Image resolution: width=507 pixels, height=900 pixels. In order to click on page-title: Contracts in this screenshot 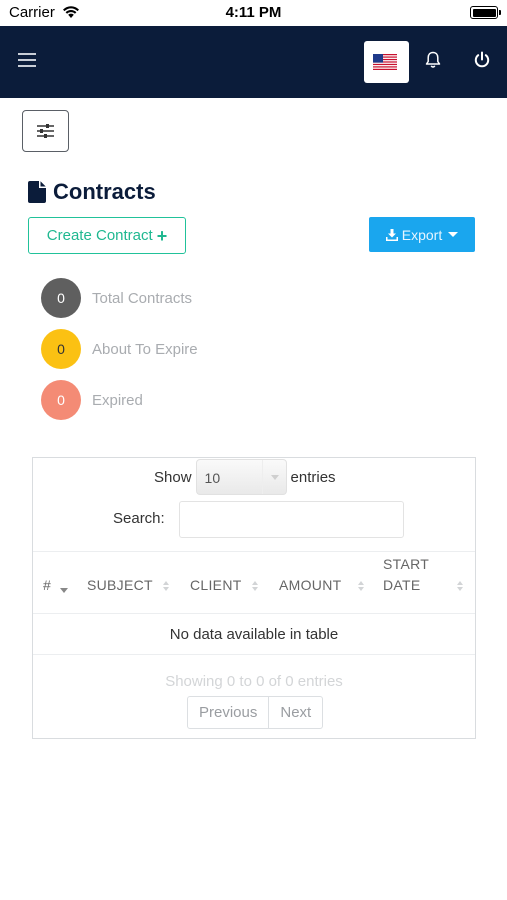, I will do `click(104, 191)`.